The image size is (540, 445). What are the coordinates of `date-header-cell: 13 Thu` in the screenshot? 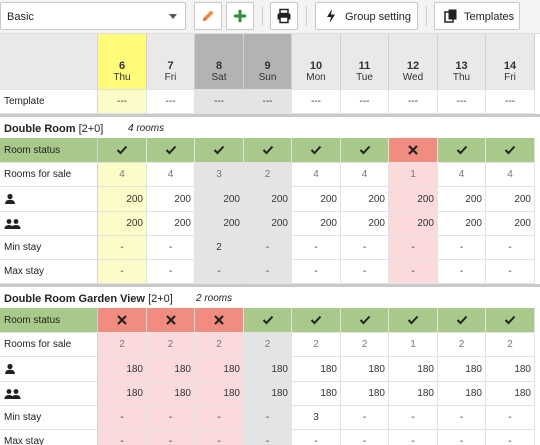 It's located at (462, 62).